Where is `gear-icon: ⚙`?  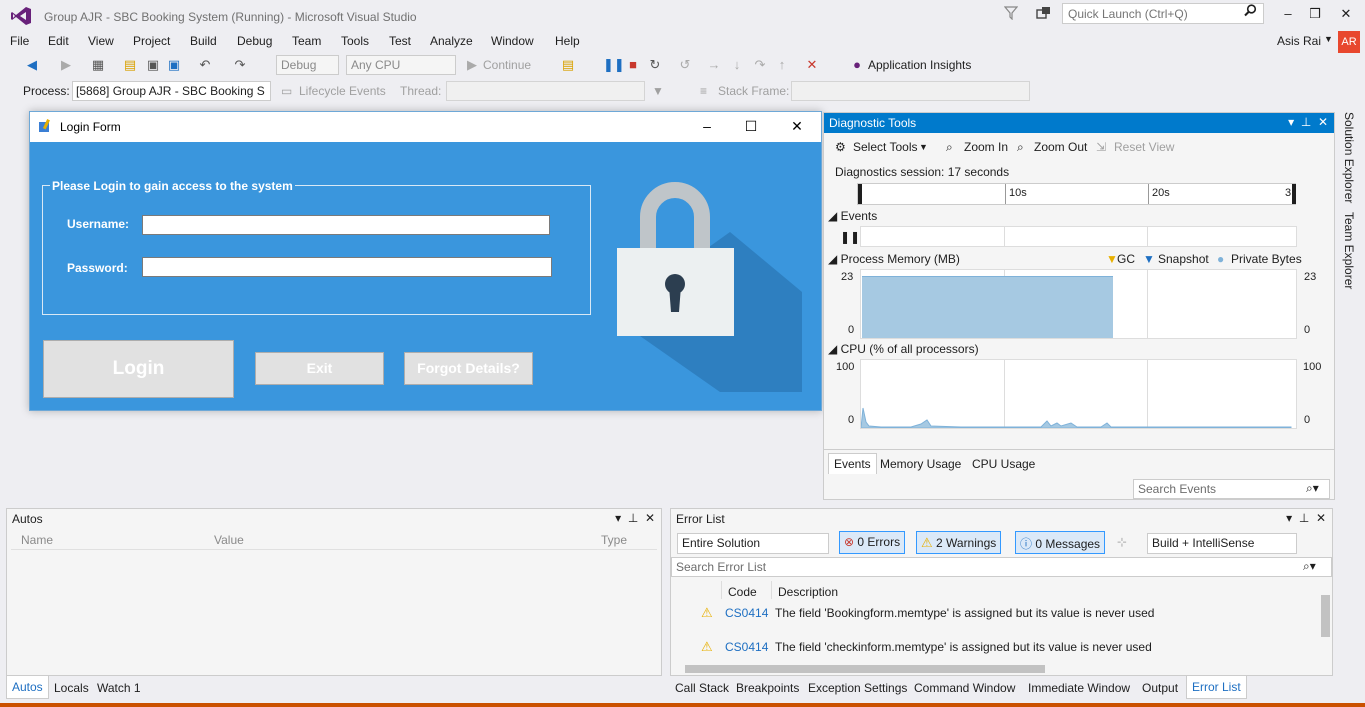
gear-icon: ⚙ is located at coordinates (840, 147).